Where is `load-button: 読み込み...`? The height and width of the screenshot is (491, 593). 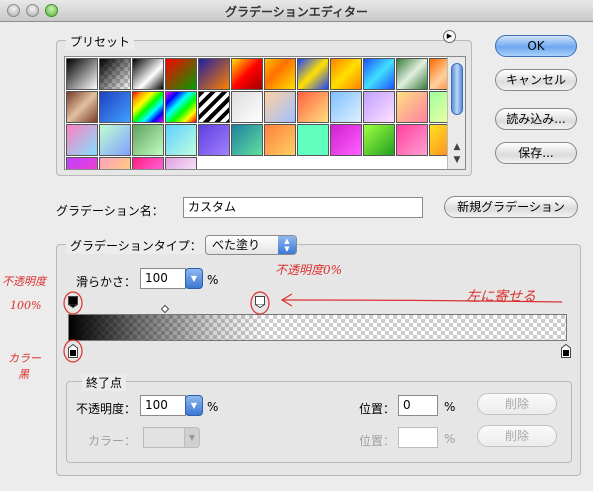
load-button: 読み込み... is located at coordinates (536, 119).